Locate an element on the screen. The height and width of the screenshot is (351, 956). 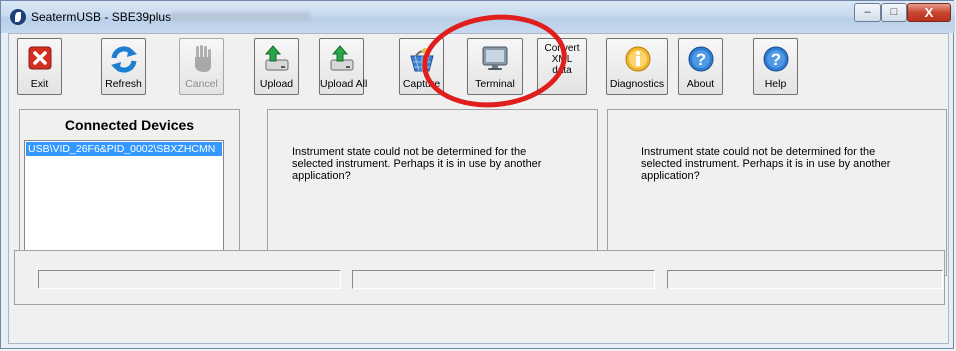
maximize-button: □ is located at coordinates (894, 12).